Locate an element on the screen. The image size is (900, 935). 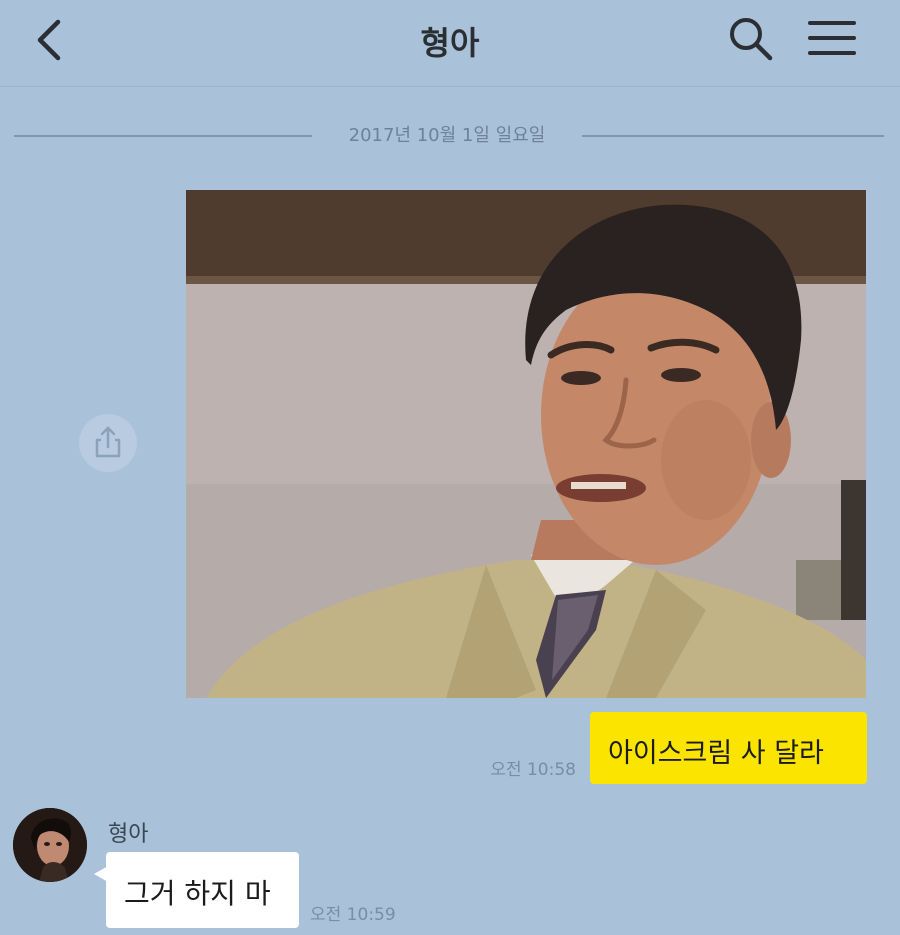
divider-line-right is located at coordinates (733, 136).